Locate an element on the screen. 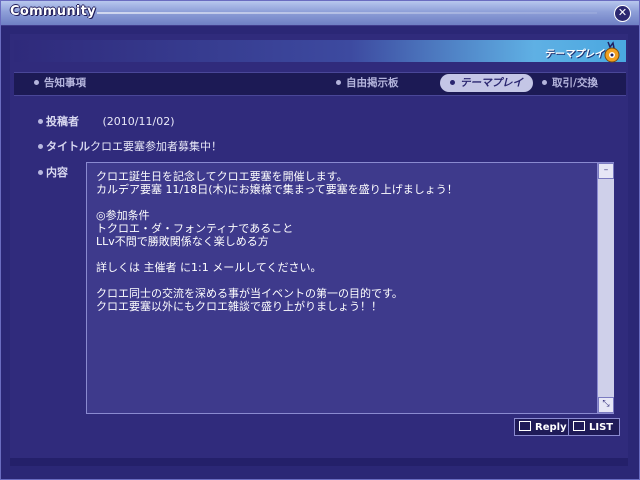 The image size is (640, 480). tab-bar is located at coordinates (320, 84).